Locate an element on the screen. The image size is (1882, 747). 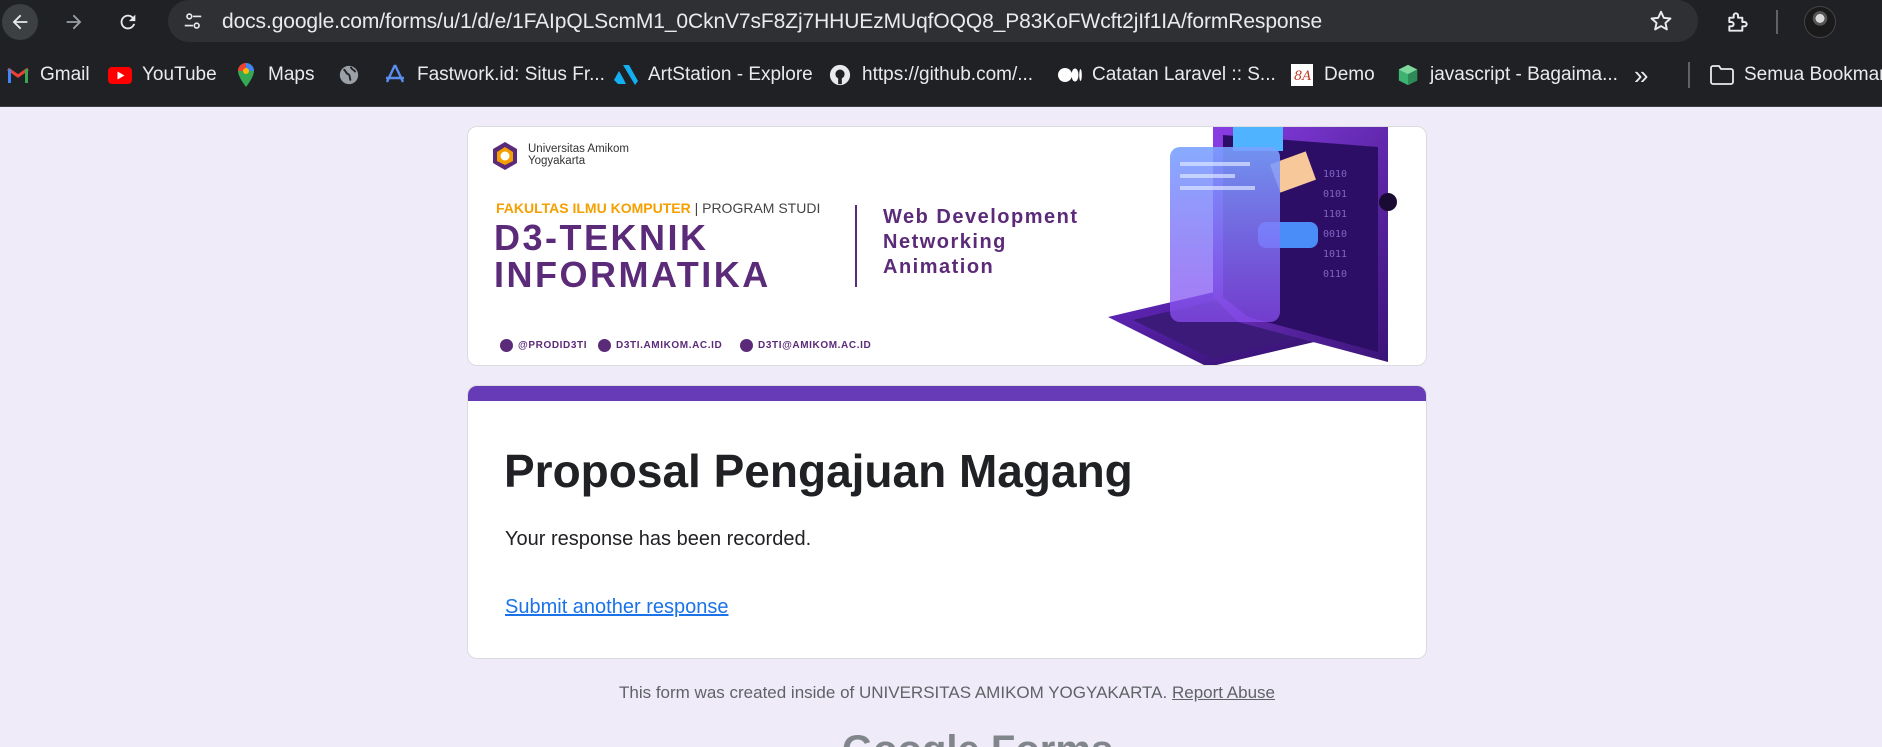
bookmark-globe is located at coordinates (349, 75).